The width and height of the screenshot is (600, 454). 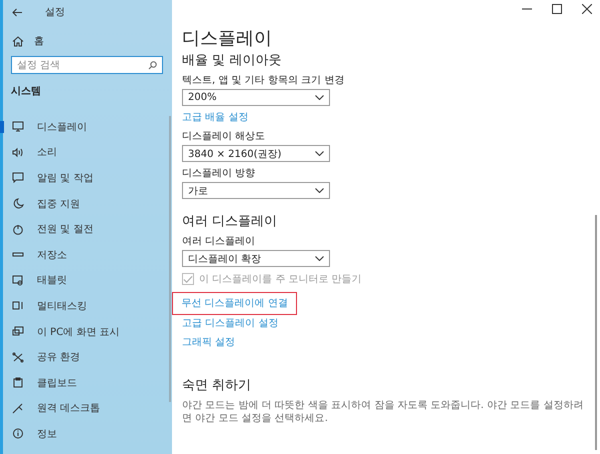 What do you see at coordinates (87, 255) in the screenshot?
I see `nav-item: 저장소` at bounding box center [87, 255].